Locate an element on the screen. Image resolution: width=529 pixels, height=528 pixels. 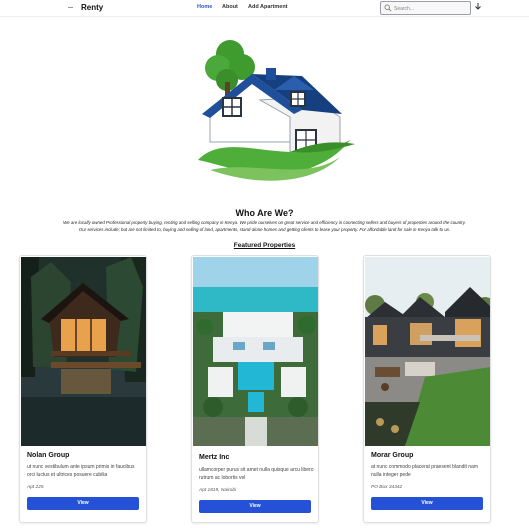
property-image-lake-cabin is located at coordinates (84, 351).